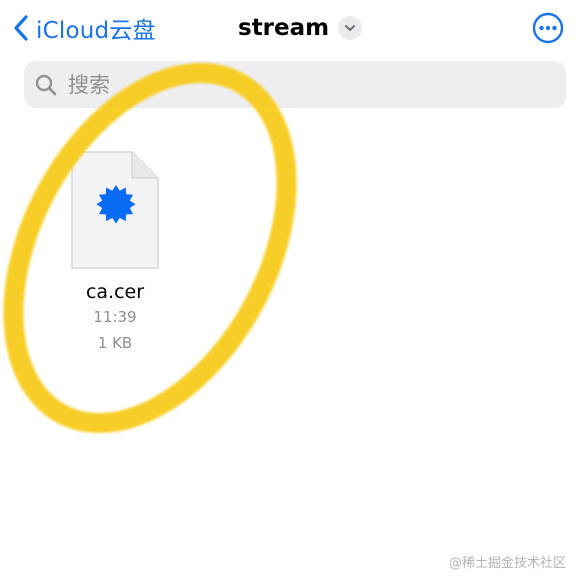 The height and width of the screenshot is (581, 580). I want to click on search-icon, so click(46, 84).